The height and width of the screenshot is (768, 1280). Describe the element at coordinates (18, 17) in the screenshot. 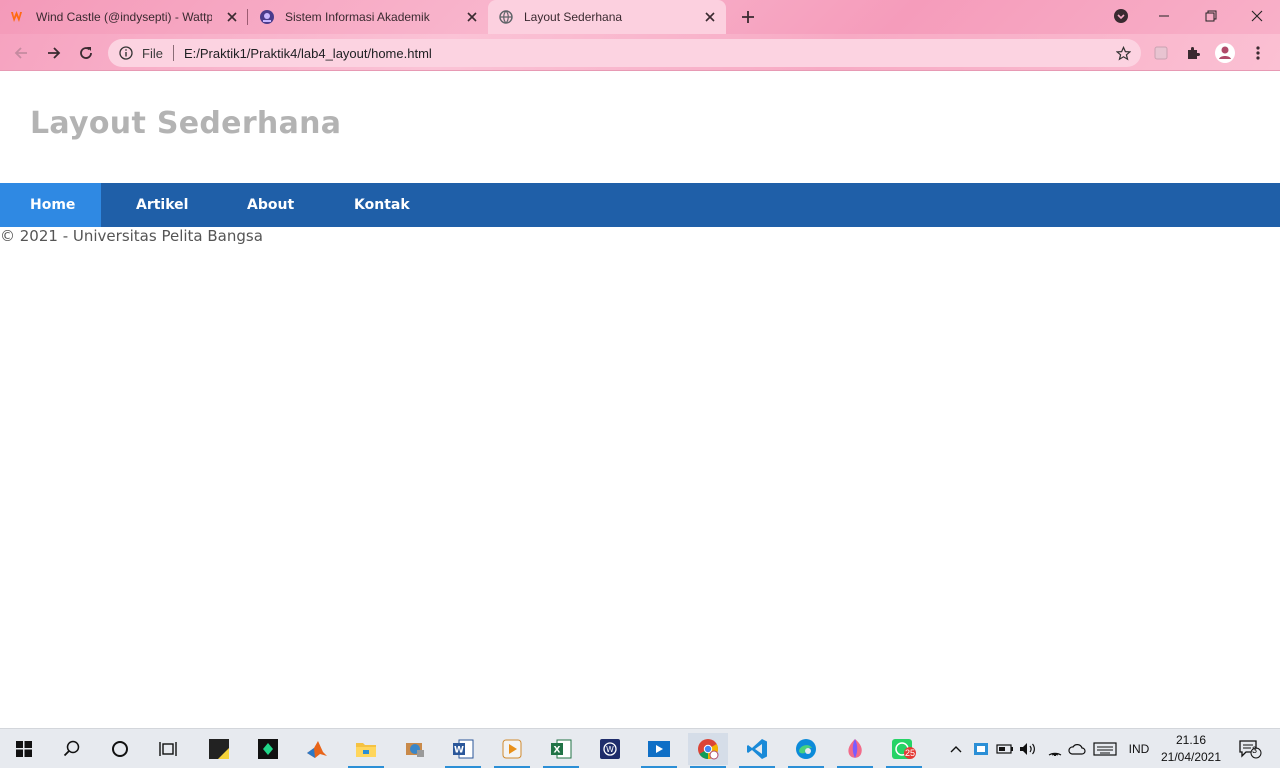

I see `wattpad-icon` at that location.